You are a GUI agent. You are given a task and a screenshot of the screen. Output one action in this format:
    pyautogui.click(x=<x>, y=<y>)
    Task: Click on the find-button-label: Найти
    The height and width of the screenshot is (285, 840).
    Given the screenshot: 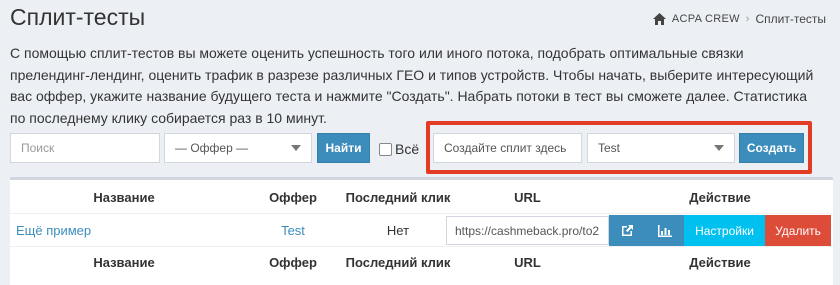 What is the action you would take?
    pyautogui.click(x=343, y=148)
    